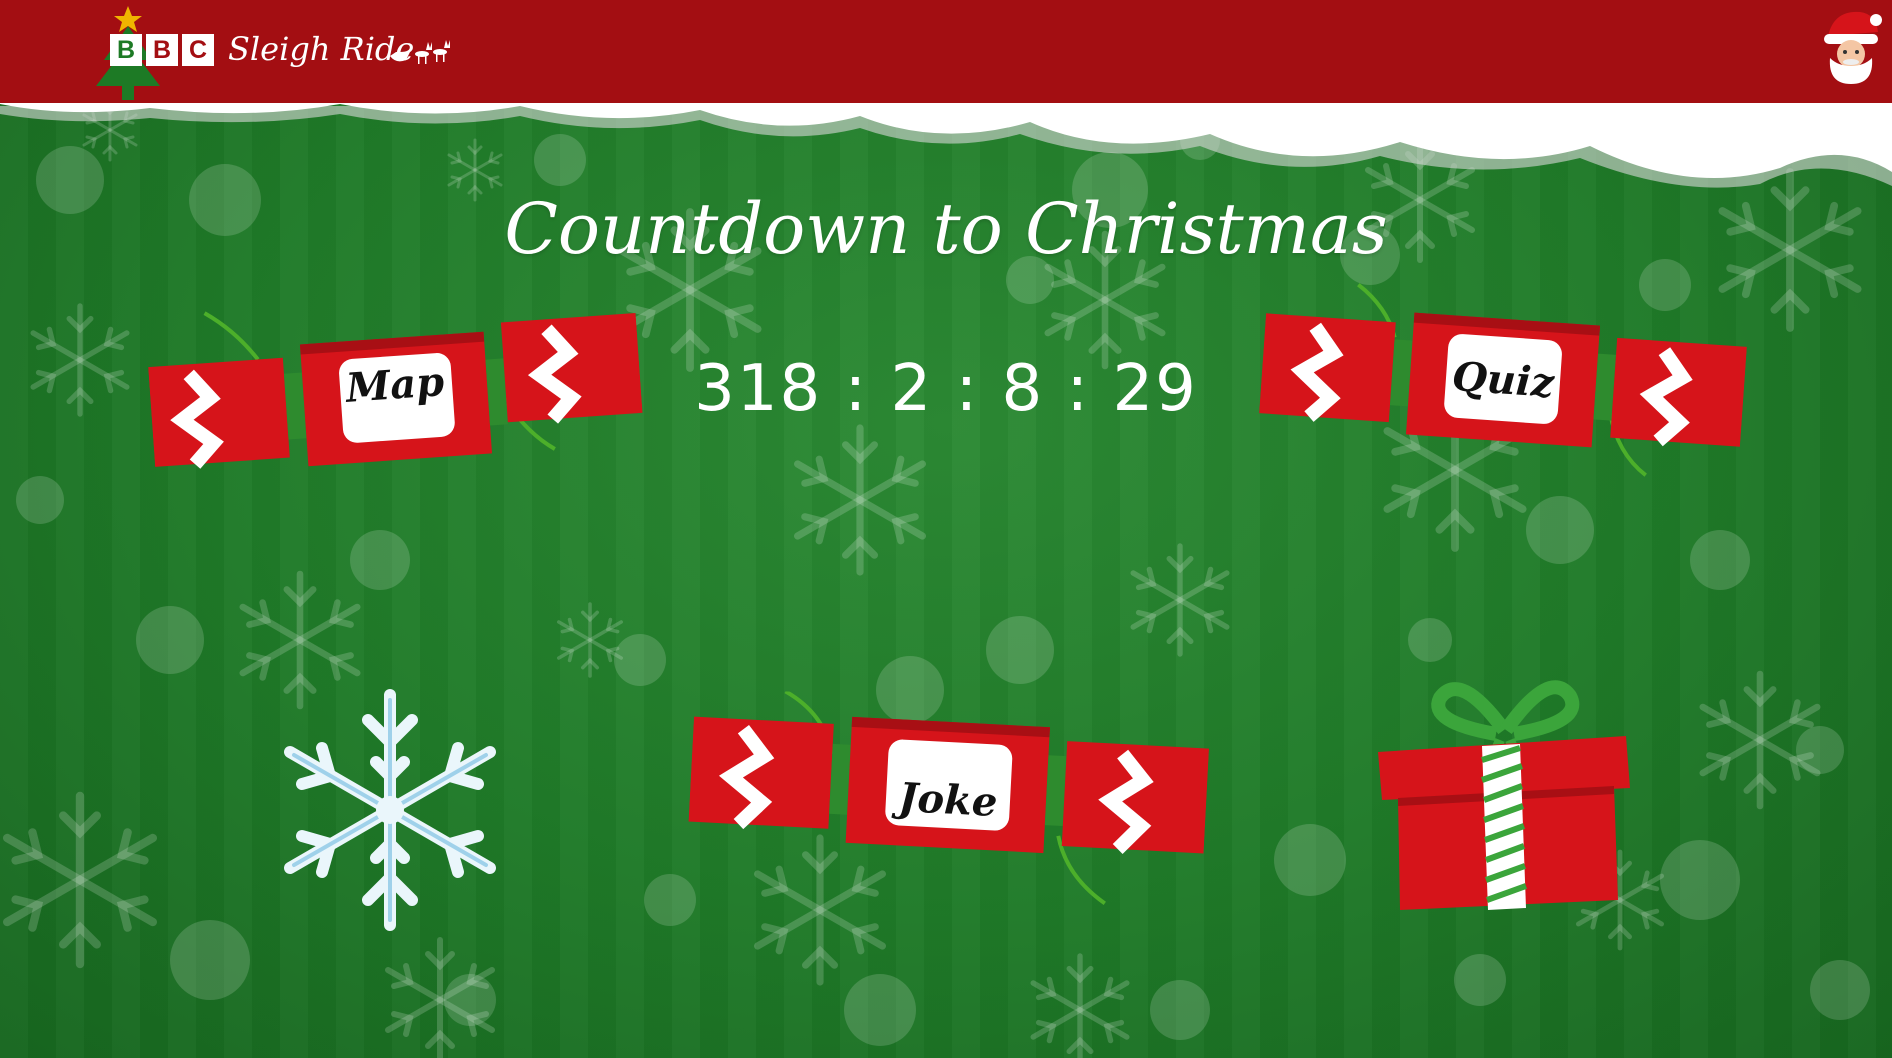  Describe the element at coordinates (1851, 46) in the screenshot. I see `santa-icon` at that location.